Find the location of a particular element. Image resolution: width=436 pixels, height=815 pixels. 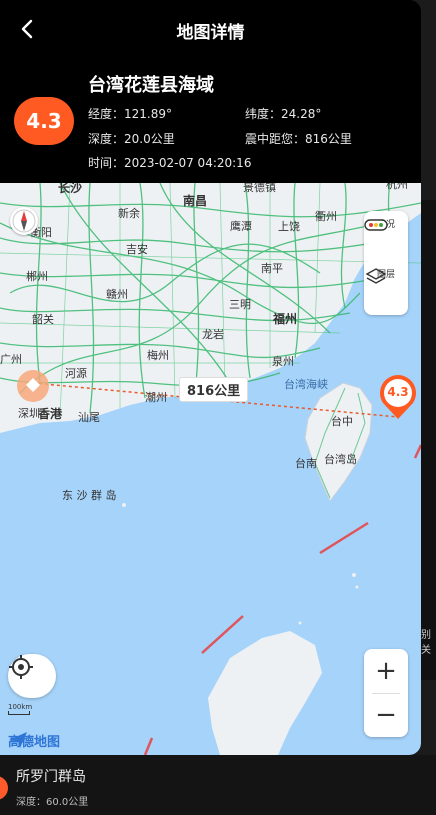

compass-icon is located at coordinates (24, 221).